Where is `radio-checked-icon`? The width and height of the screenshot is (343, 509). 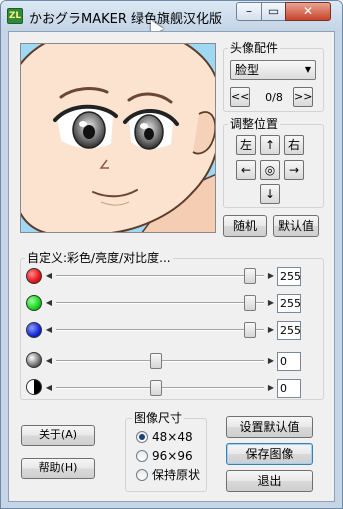
radio-checked-icon is located at coordinates (142, 437).